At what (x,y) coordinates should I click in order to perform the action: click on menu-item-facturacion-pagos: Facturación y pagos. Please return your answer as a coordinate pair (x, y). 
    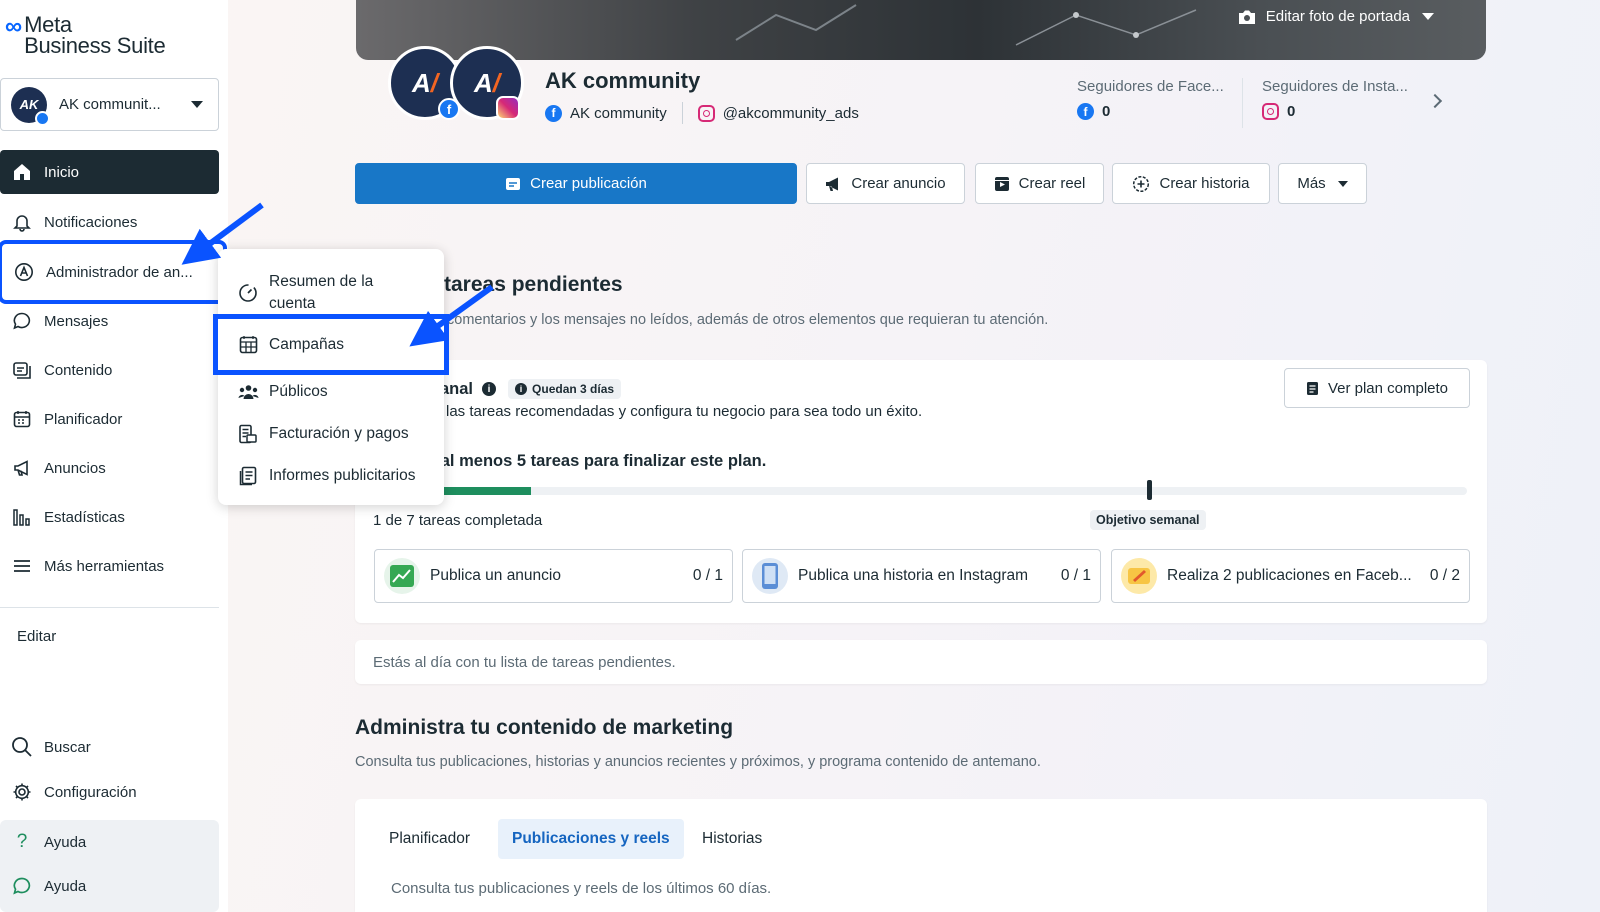
    Looking at the image, I should click on (331, 434).